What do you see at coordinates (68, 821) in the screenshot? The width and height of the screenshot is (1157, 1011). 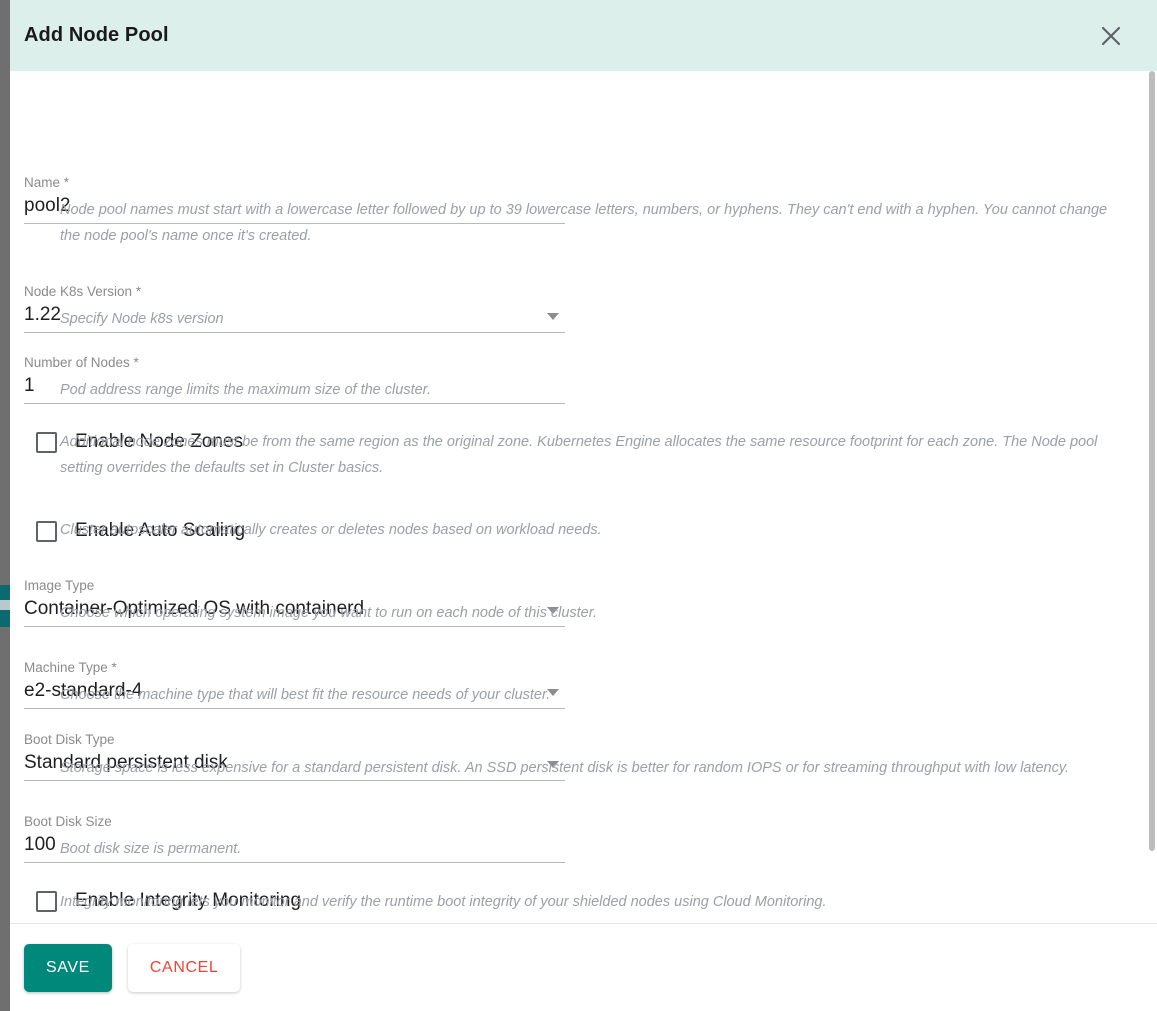 I see `field-label-boot-disk-size: Boot Disk Size` at bounding box center [68, 821].